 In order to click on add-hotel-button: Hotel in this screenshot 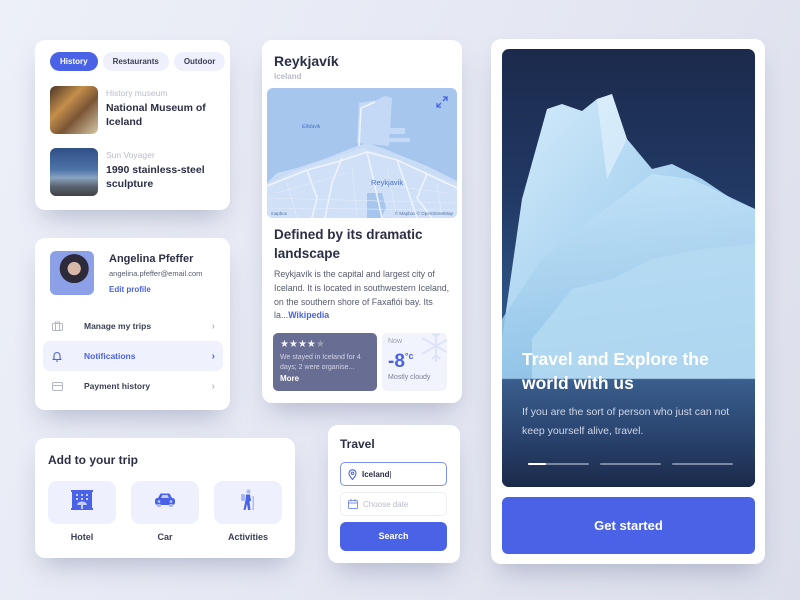, I will do `click(82, 511)`.